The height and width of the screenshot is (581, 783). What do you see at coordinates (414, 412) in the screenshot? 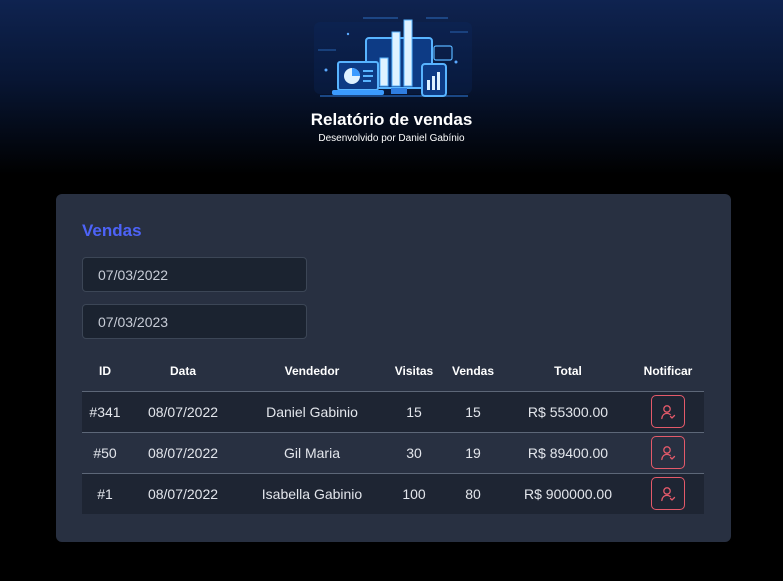
I see `cell-visits: 15` at bounding box center [414, 412].